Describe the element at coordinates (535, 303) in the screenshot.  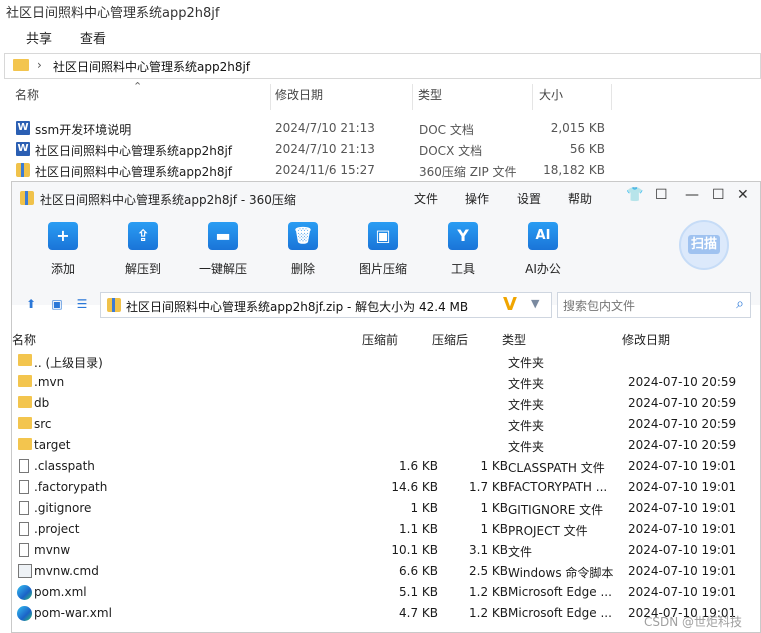
I see `chevron-down-icon: ▼` at that location.